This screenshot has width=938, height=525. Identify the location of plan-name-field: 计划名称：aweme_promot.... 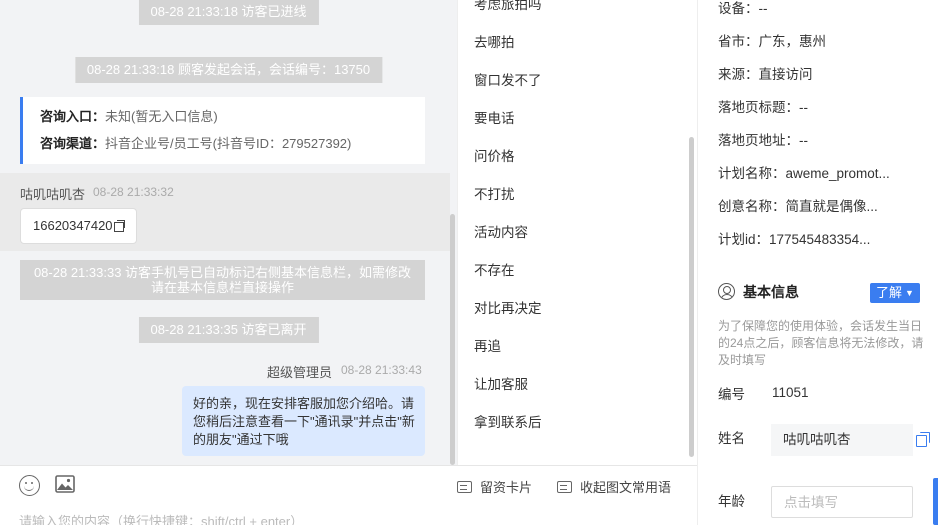
(804, 173).